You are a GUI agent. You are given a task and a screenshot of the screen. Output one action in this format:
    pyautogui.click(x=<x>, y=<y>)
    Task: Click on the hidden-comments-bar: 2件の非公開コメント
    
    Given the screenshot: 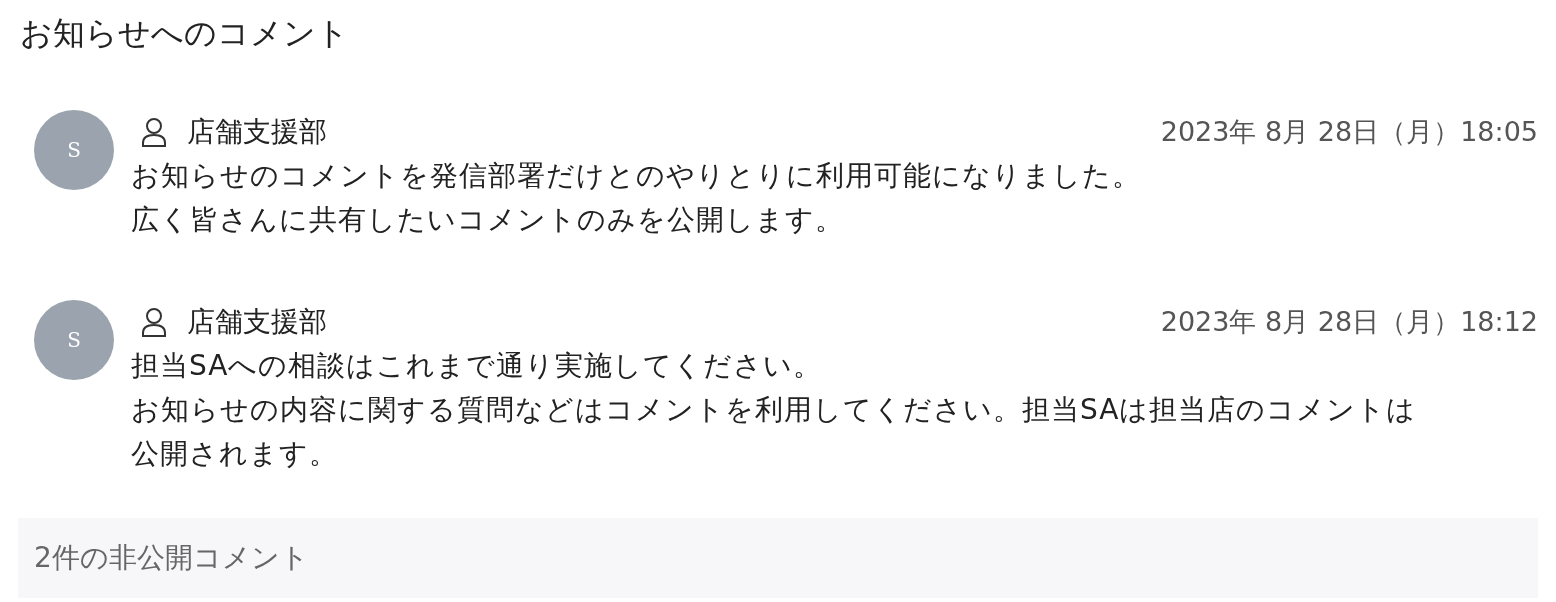 What is the action you would take?
    pyautogui.click(x=778, y=558)
    